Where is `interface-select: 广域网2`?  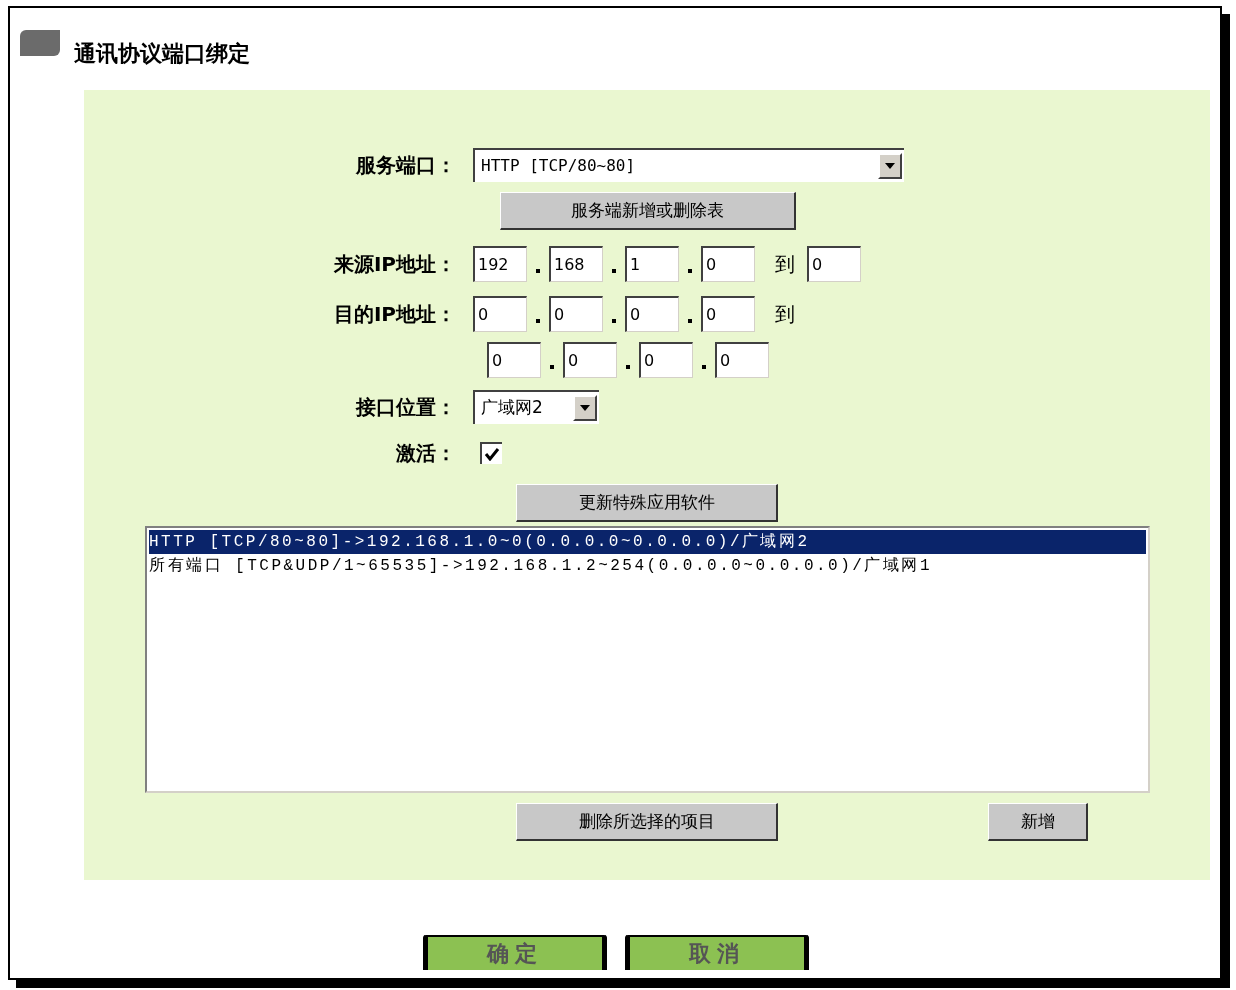
interface-select: 广域网2 is located at coordinates (536, 407).